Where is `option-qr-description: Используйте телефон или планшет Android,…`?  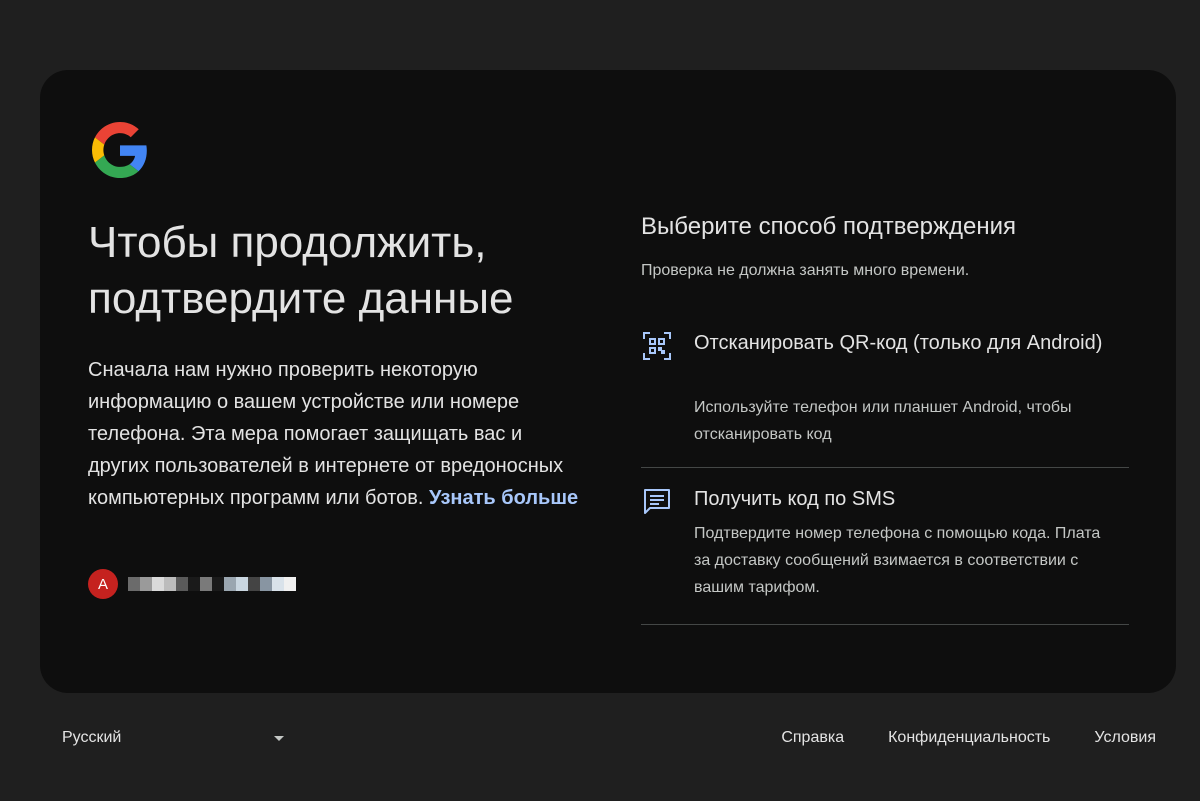 option-qr-description: Используйте телефон или планшет Android,… is located at coordinates (883, 421).